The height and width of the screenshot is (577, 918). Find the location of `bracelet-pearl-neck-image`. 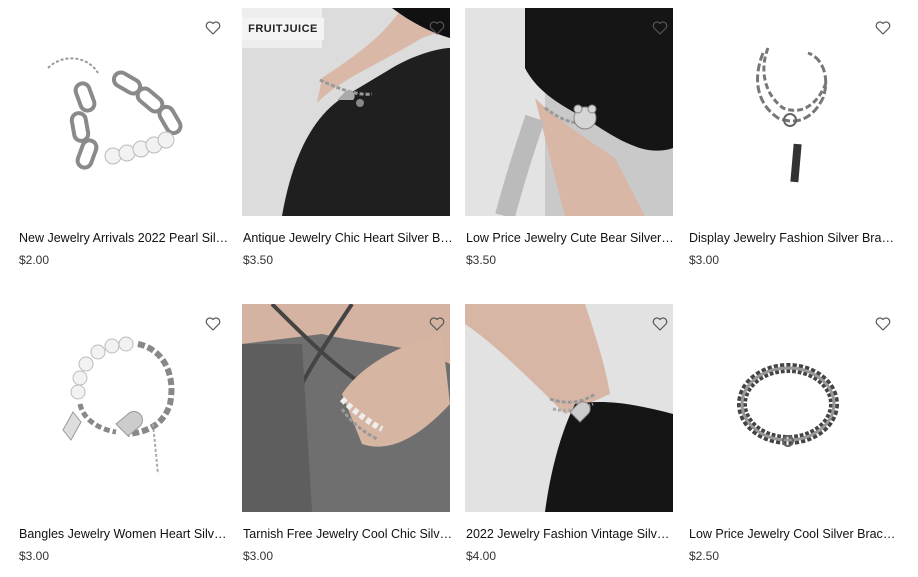

bracelet-pearl-neck-image is located at coordinates (346, 408).